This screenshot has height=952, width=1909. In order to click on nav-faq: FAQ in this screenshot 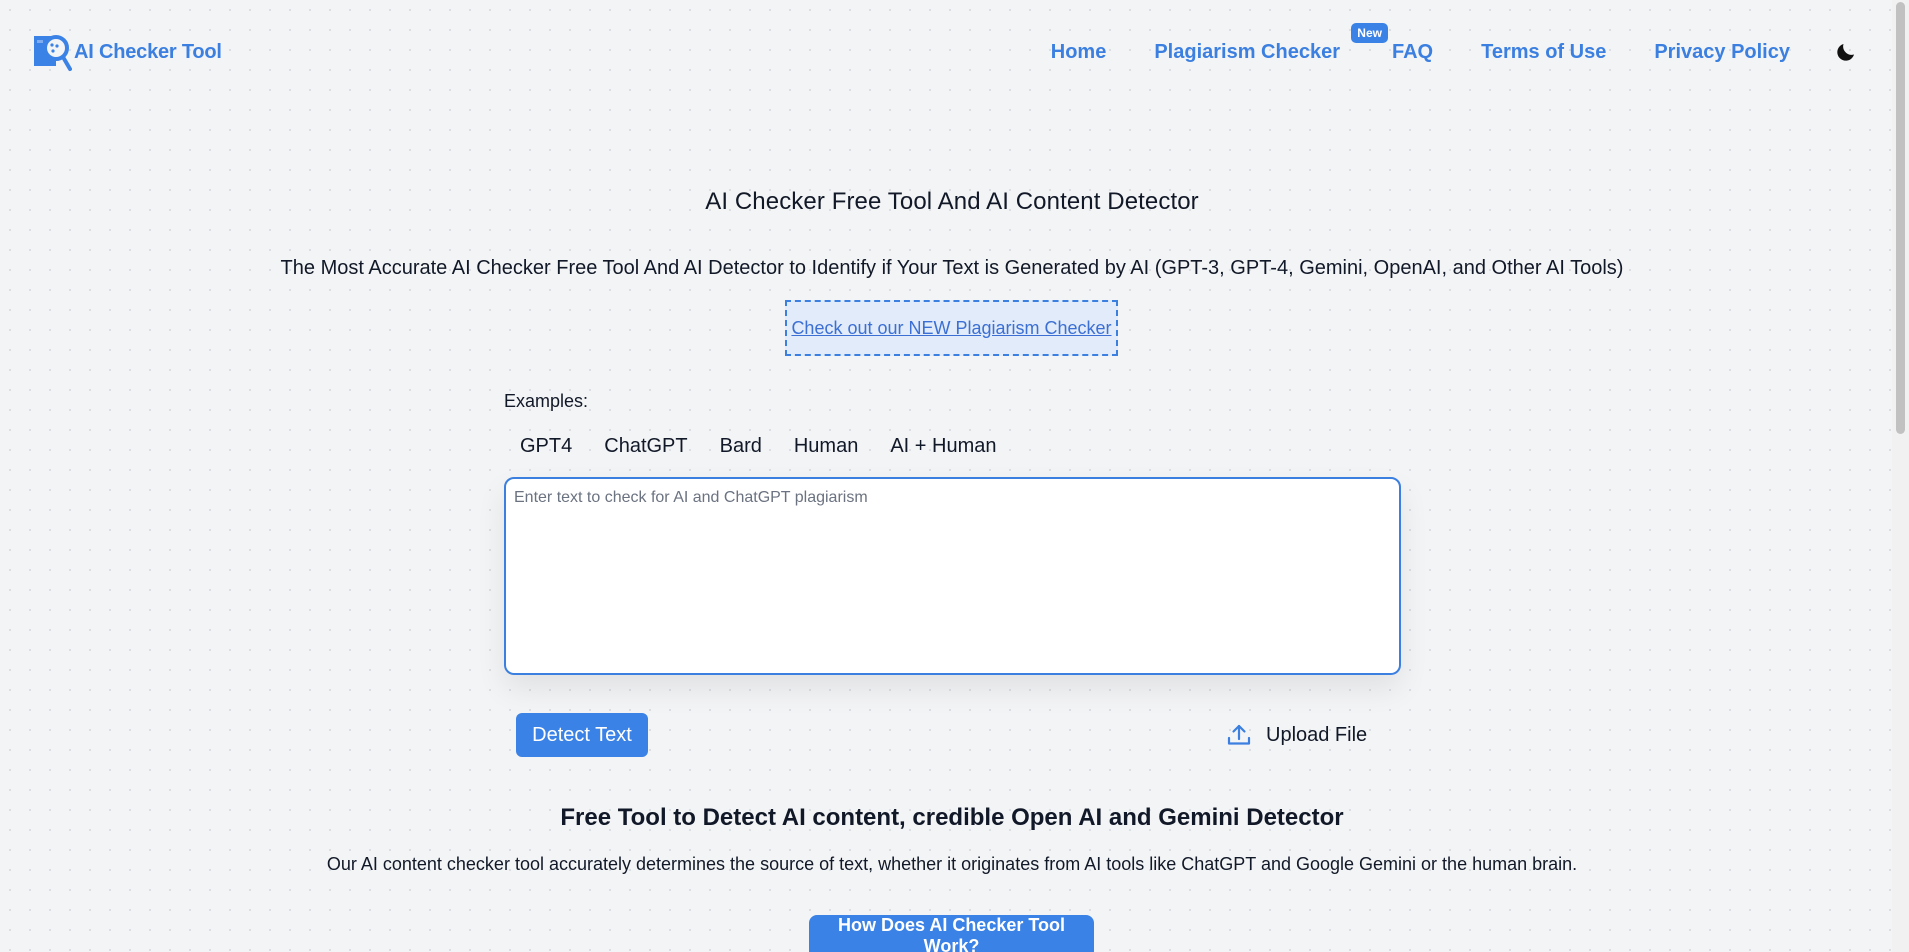, I will do `click(1412, 52)`.